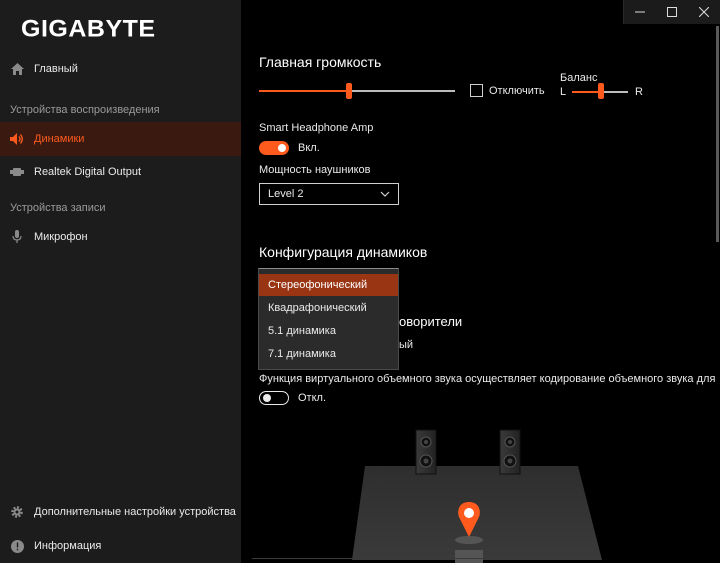 The image size is (720, 563). Describe the element at coordinates (61, 237) in the screenshot. I see `sidebar-item-label: Микрофон` at that location.